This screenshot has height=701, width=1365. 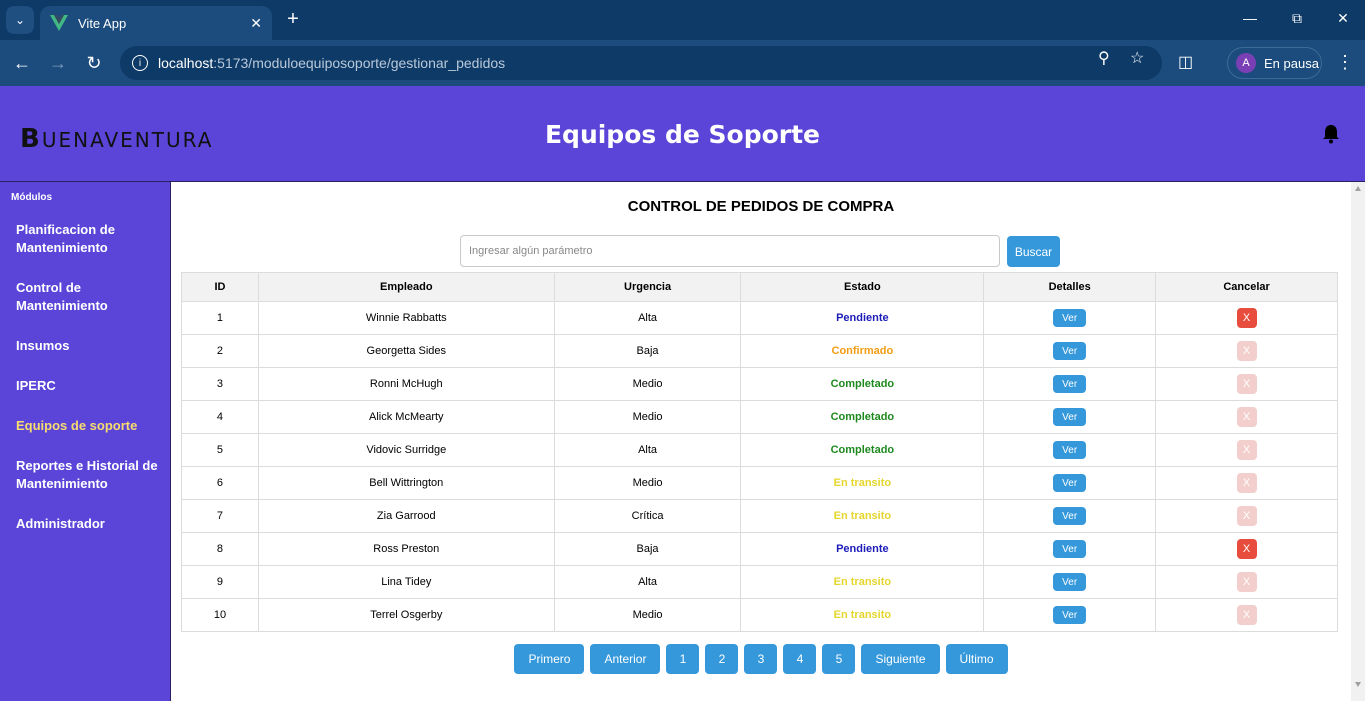 I want to click on search-button: Buscar, so click(x=1033, y=251).